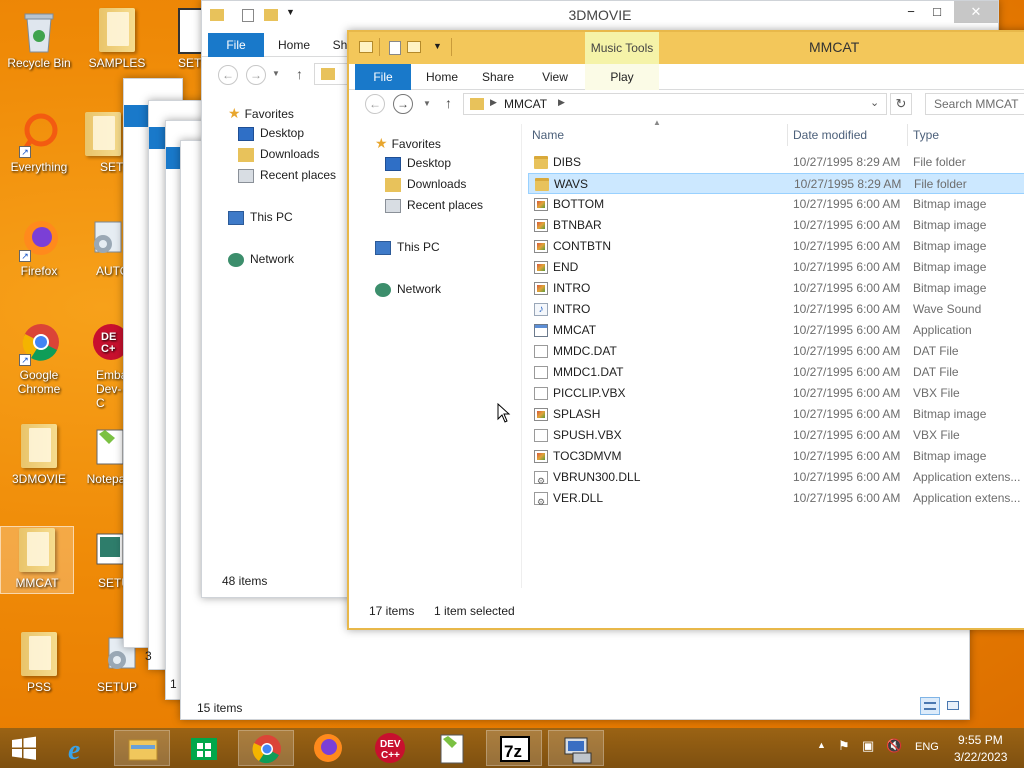 This screenshot has width=1024, height=768. I want to click on flag-icon: ⚑, so click(844, 746).